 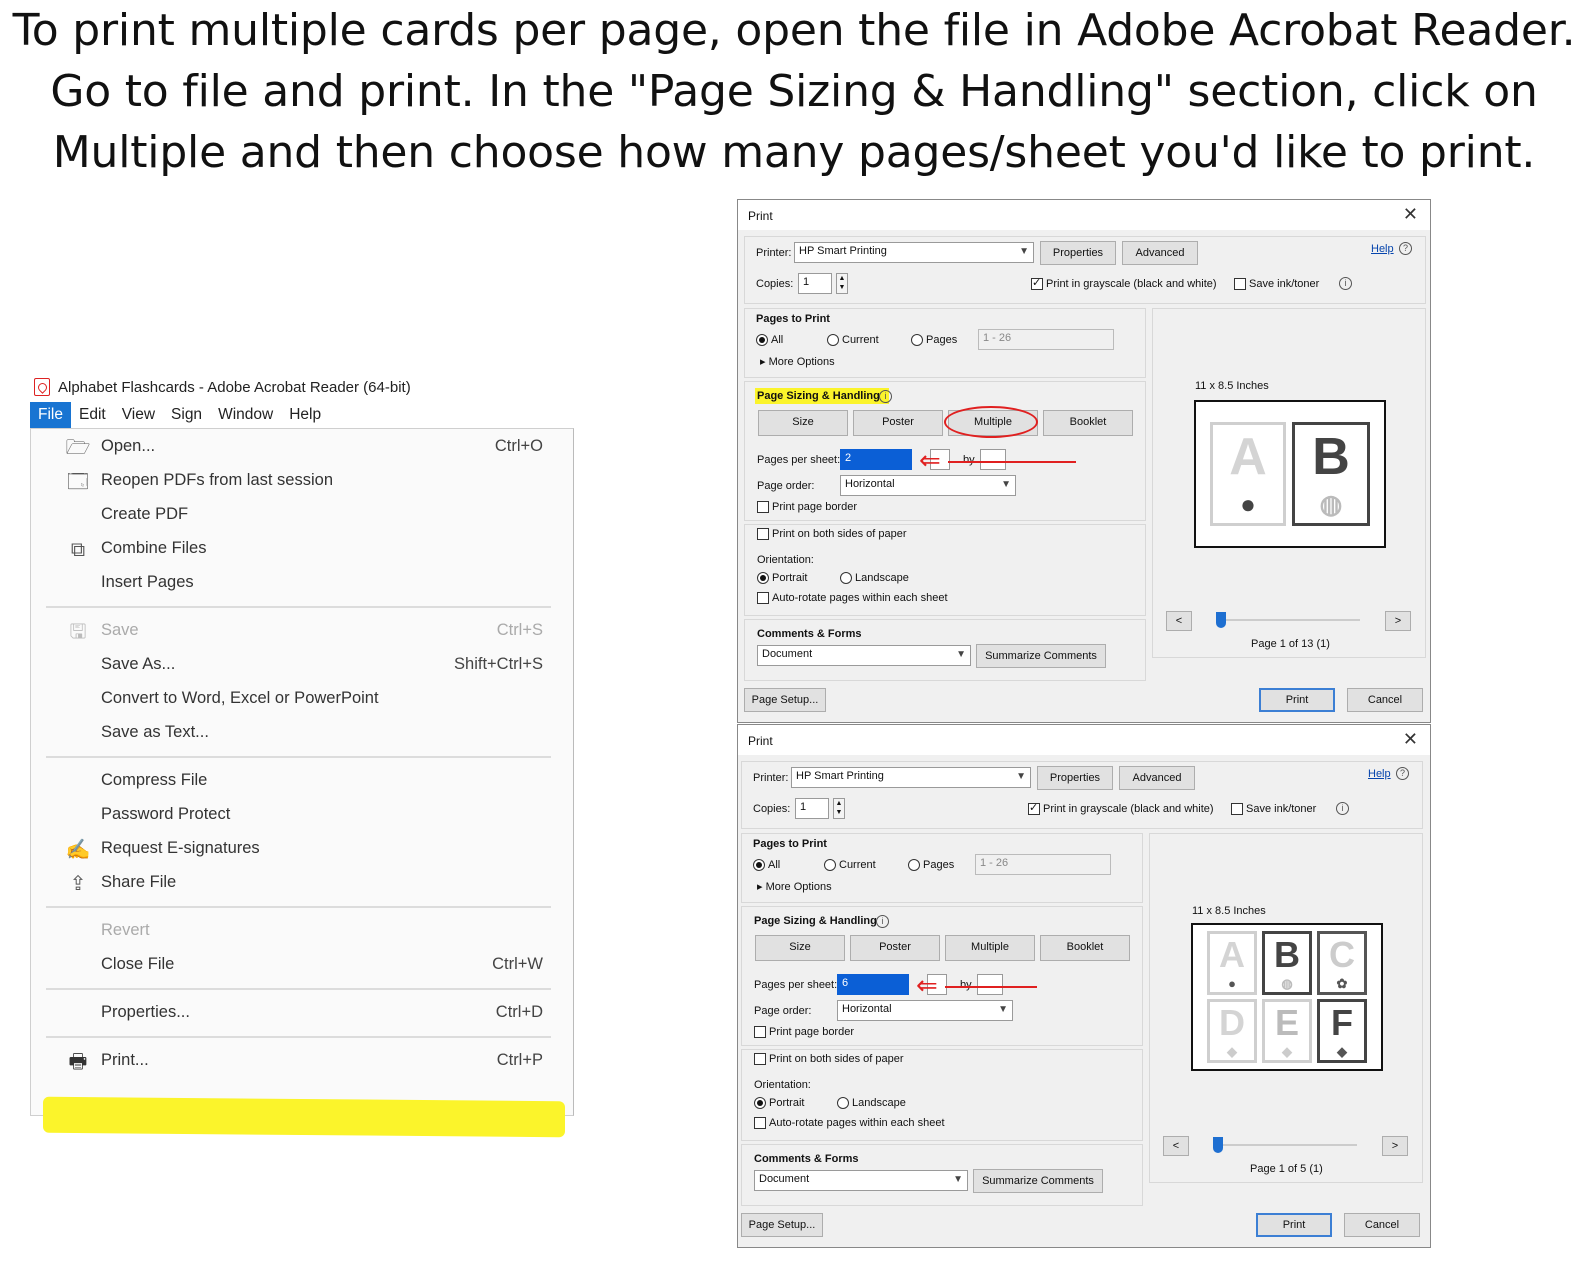 What do you see at coordinates (303, 699) in the screenshot?
I see `menu-item-convert: Convert to Word, Excel or PowerPoint` at bounding box center [303, 699].